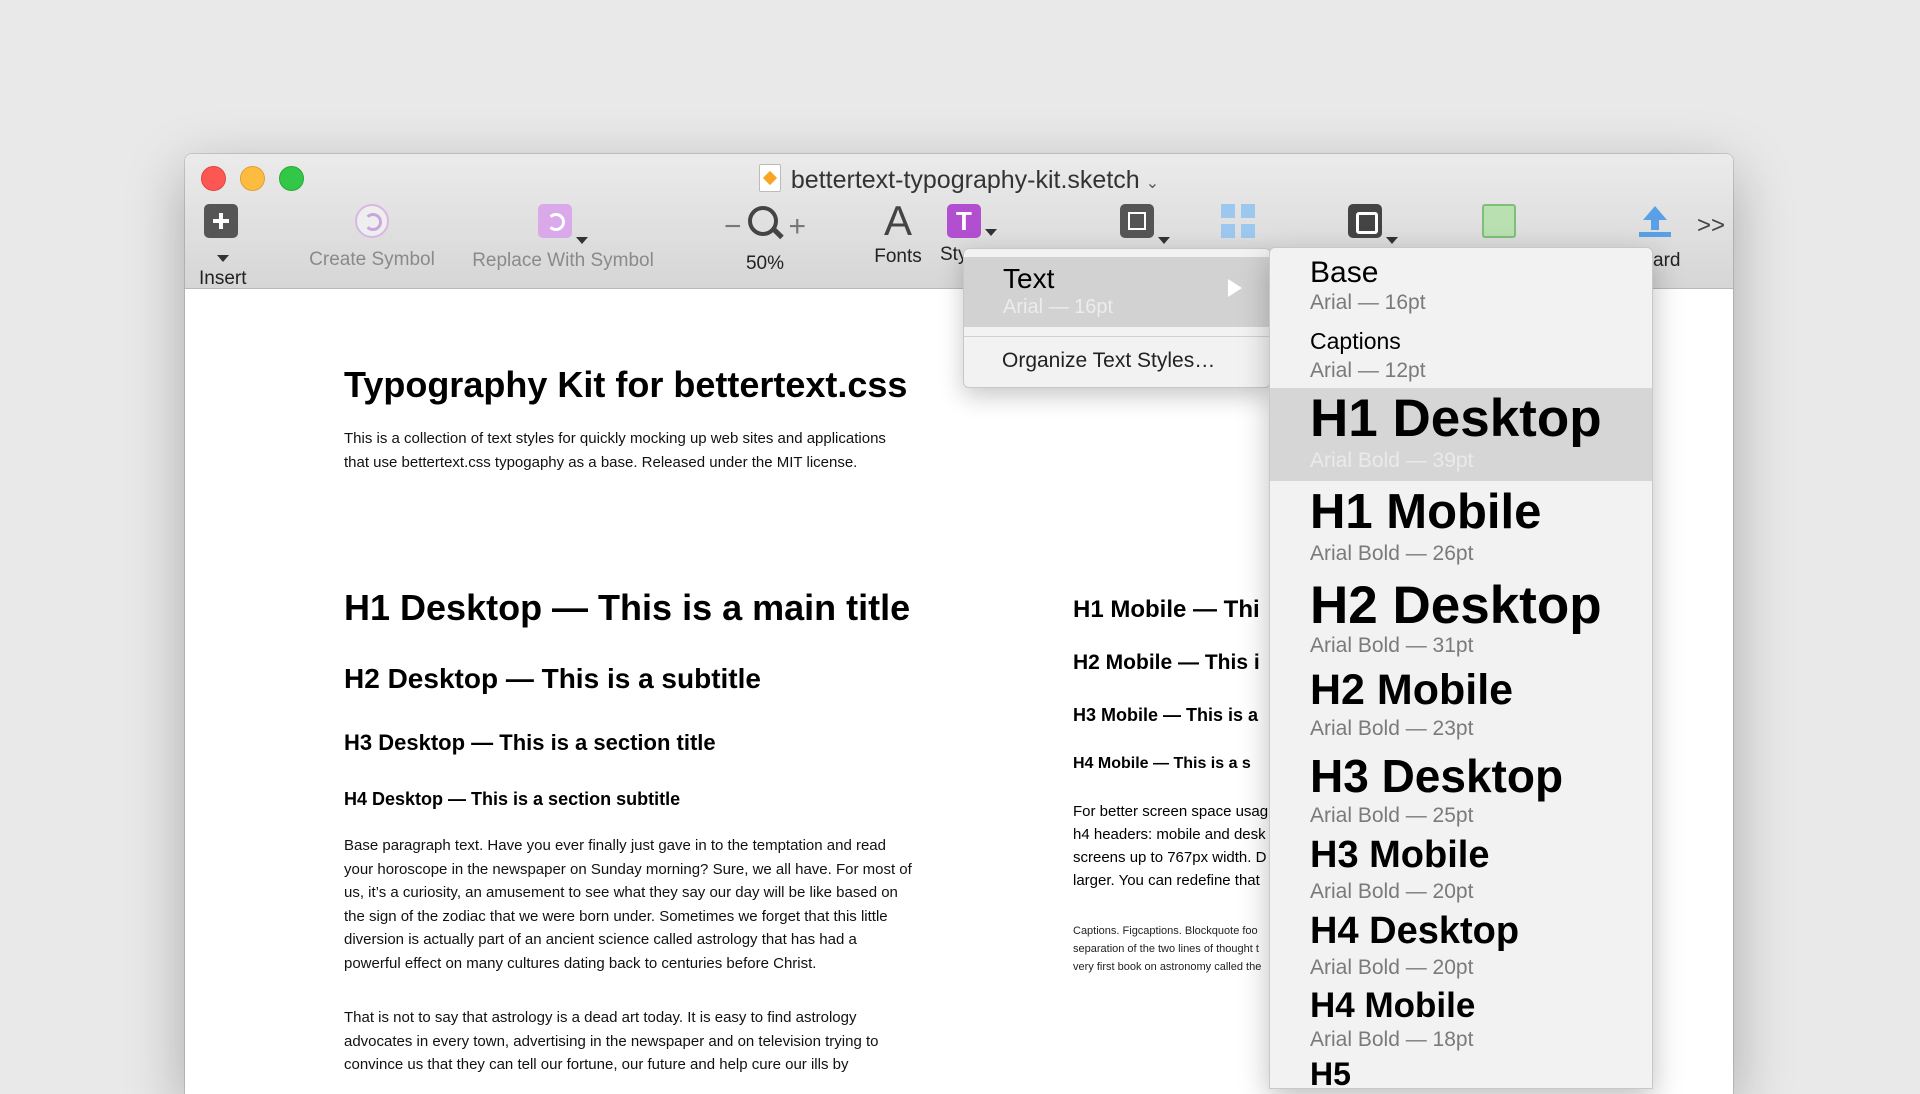 This screenshot has height=1094, width=1920. I want to click on forward-button: ard, so click(1655, 237).